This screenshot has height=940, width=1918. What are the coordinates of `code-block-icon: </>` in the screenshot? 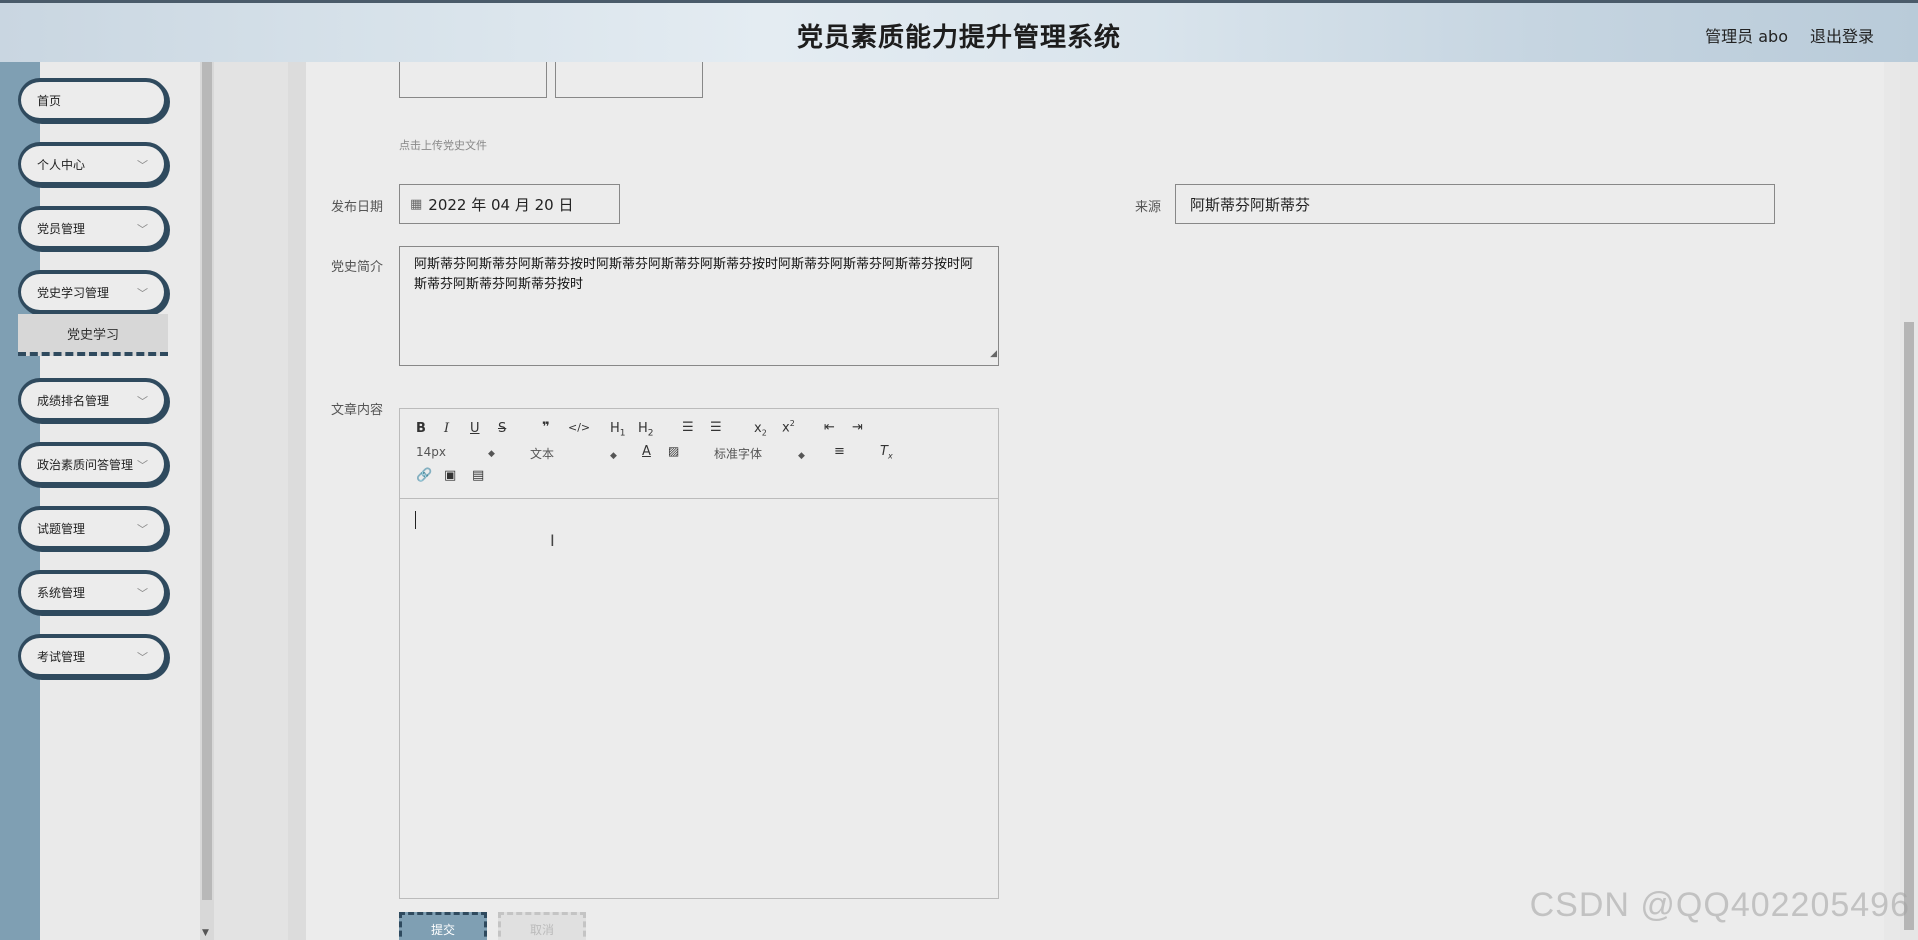 It's located at (579, 427).